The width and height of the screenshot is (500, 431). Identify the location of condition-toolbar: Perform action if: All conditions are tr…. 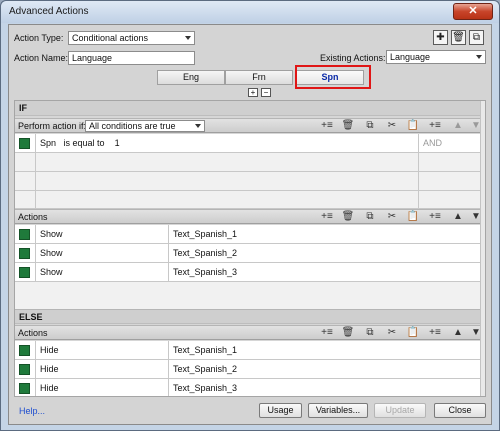
(248, 125).